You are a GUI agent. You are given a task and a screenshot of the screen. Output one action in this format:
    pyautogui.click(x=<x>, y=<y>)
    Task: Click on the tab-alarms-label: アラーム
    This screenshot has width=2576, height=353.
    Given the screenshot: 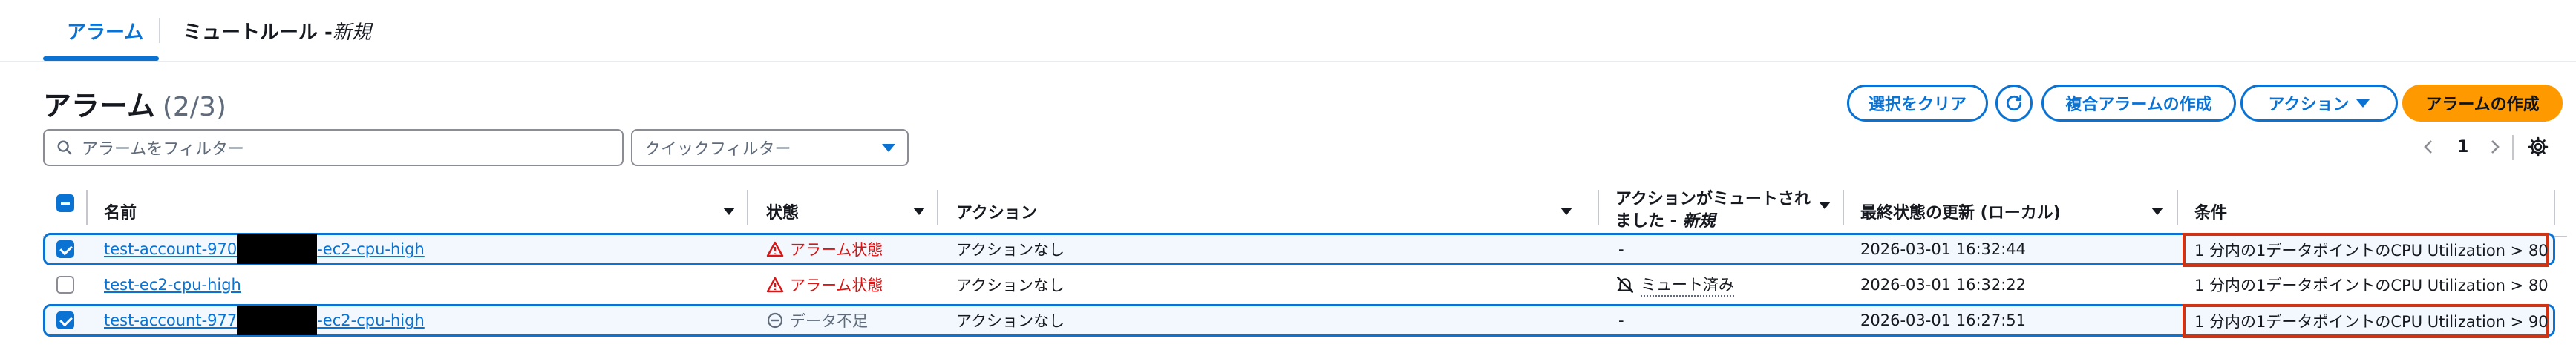 What is the action you would take?
    pyautogui.click(x=105, y=33)
    